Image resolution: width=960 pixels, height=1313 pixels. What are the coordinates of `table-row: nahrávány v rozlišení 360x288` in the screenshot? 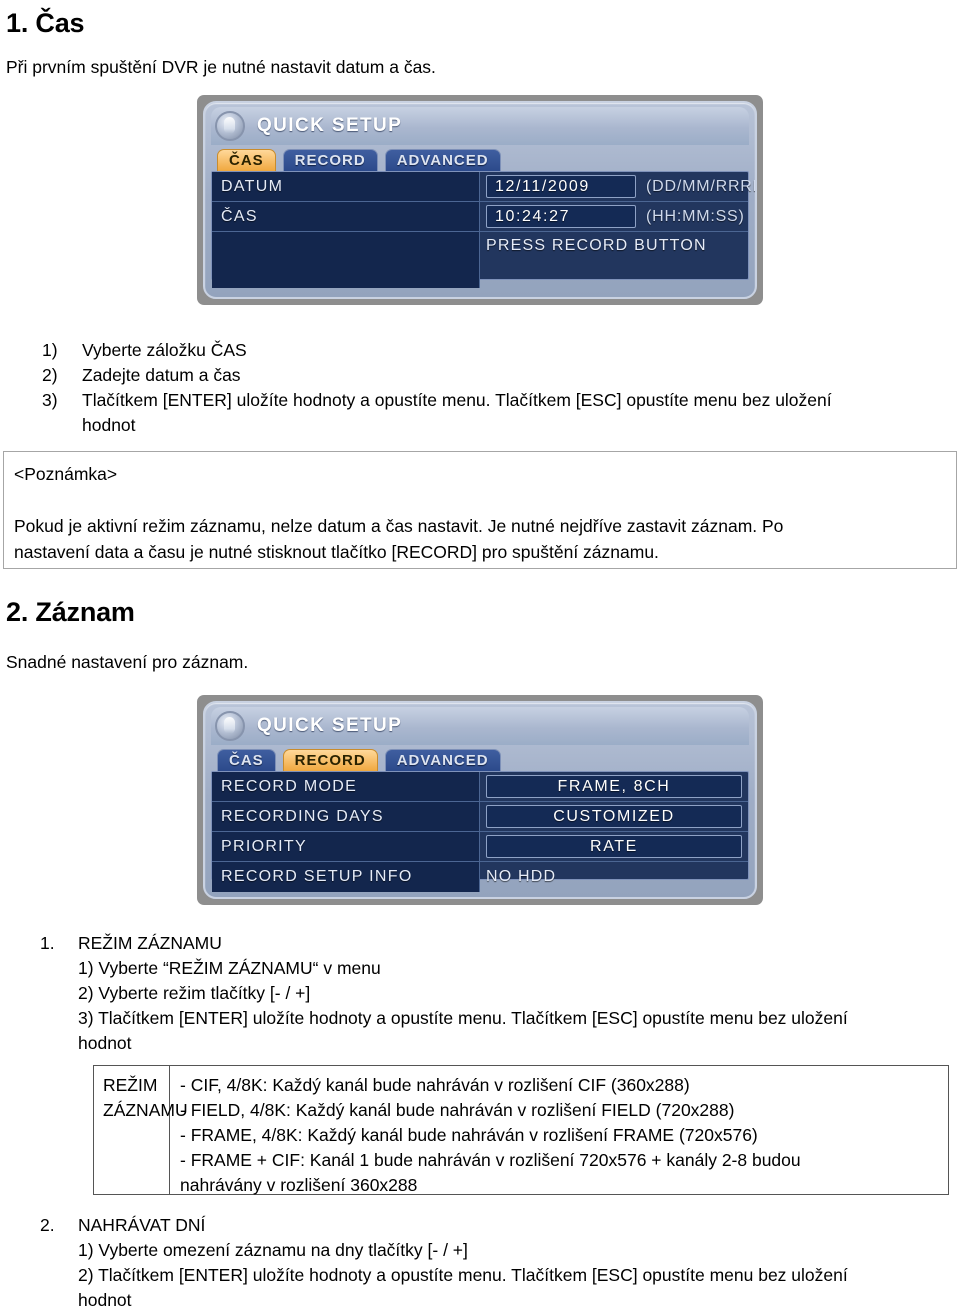 It's located at (299, 1185).